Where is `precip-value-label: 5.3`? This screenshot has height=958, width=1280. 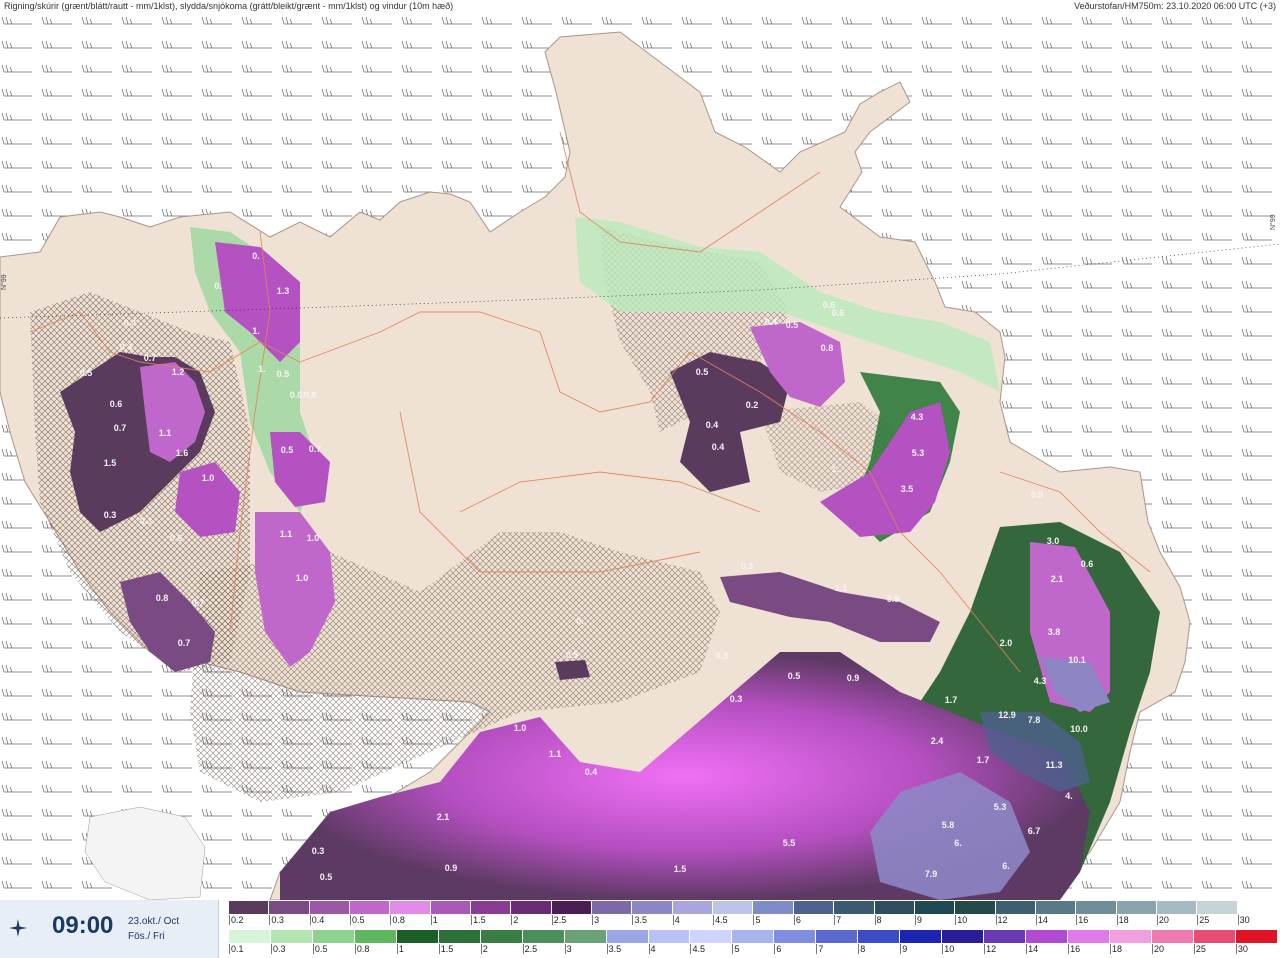 precip-value-label: 5.3 is located at coordinates (1000, 807).